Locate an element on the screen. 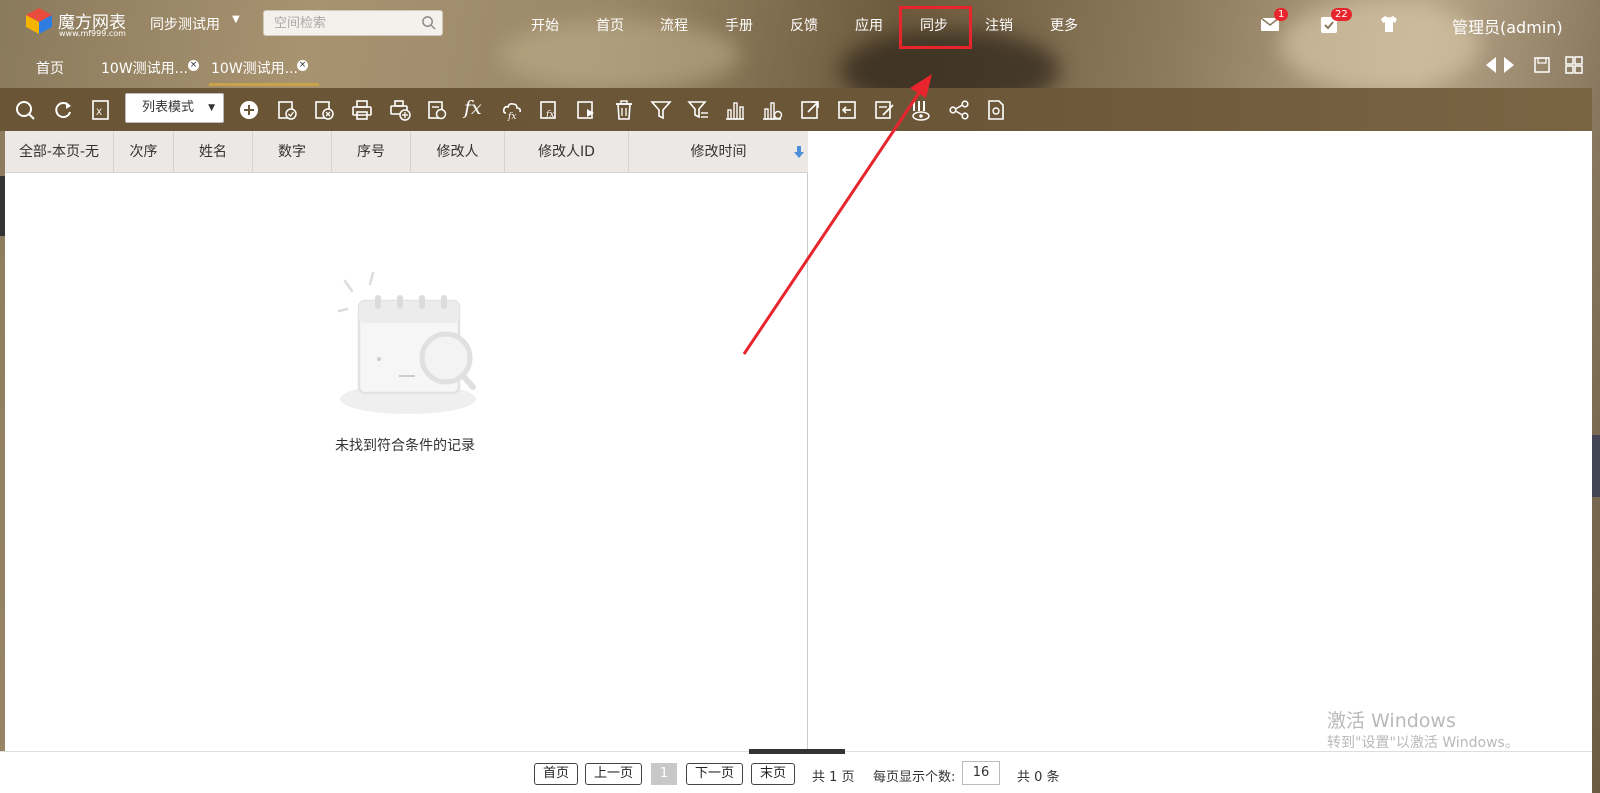  formula-doc-icon: fx is located at coordinates (549, 110).